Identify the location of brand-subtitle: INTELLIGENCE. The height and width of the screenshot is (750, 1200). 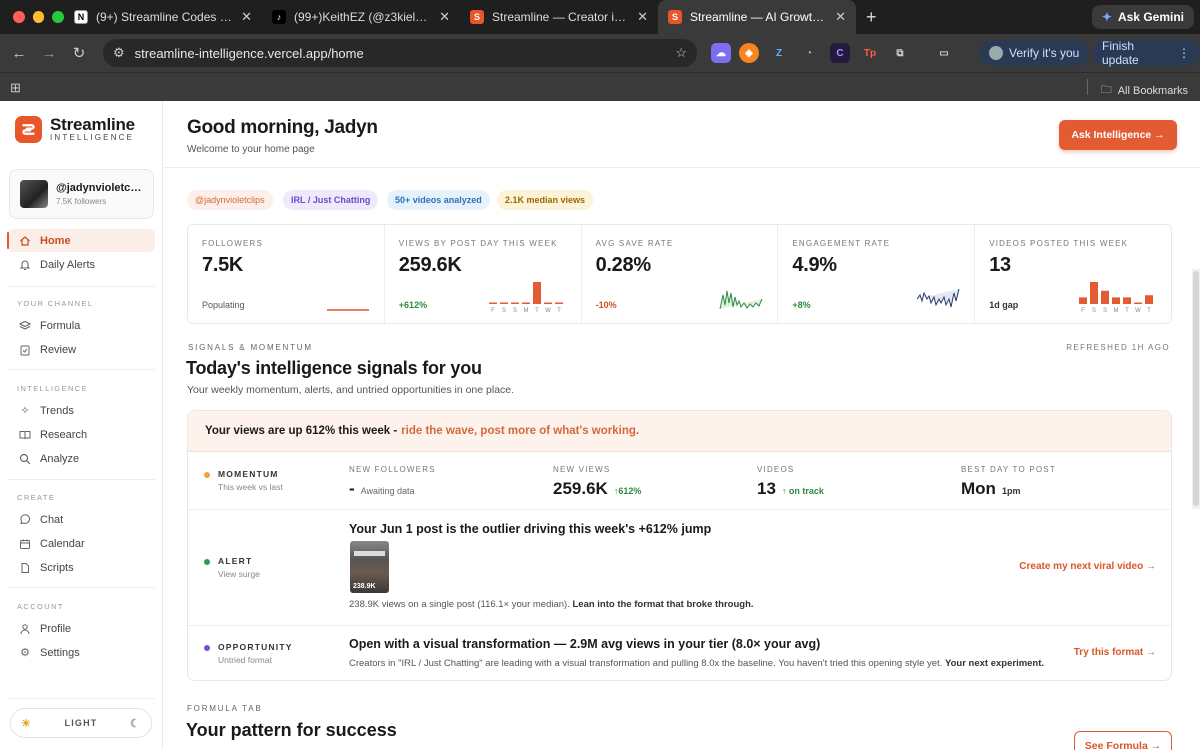
(92, 137).